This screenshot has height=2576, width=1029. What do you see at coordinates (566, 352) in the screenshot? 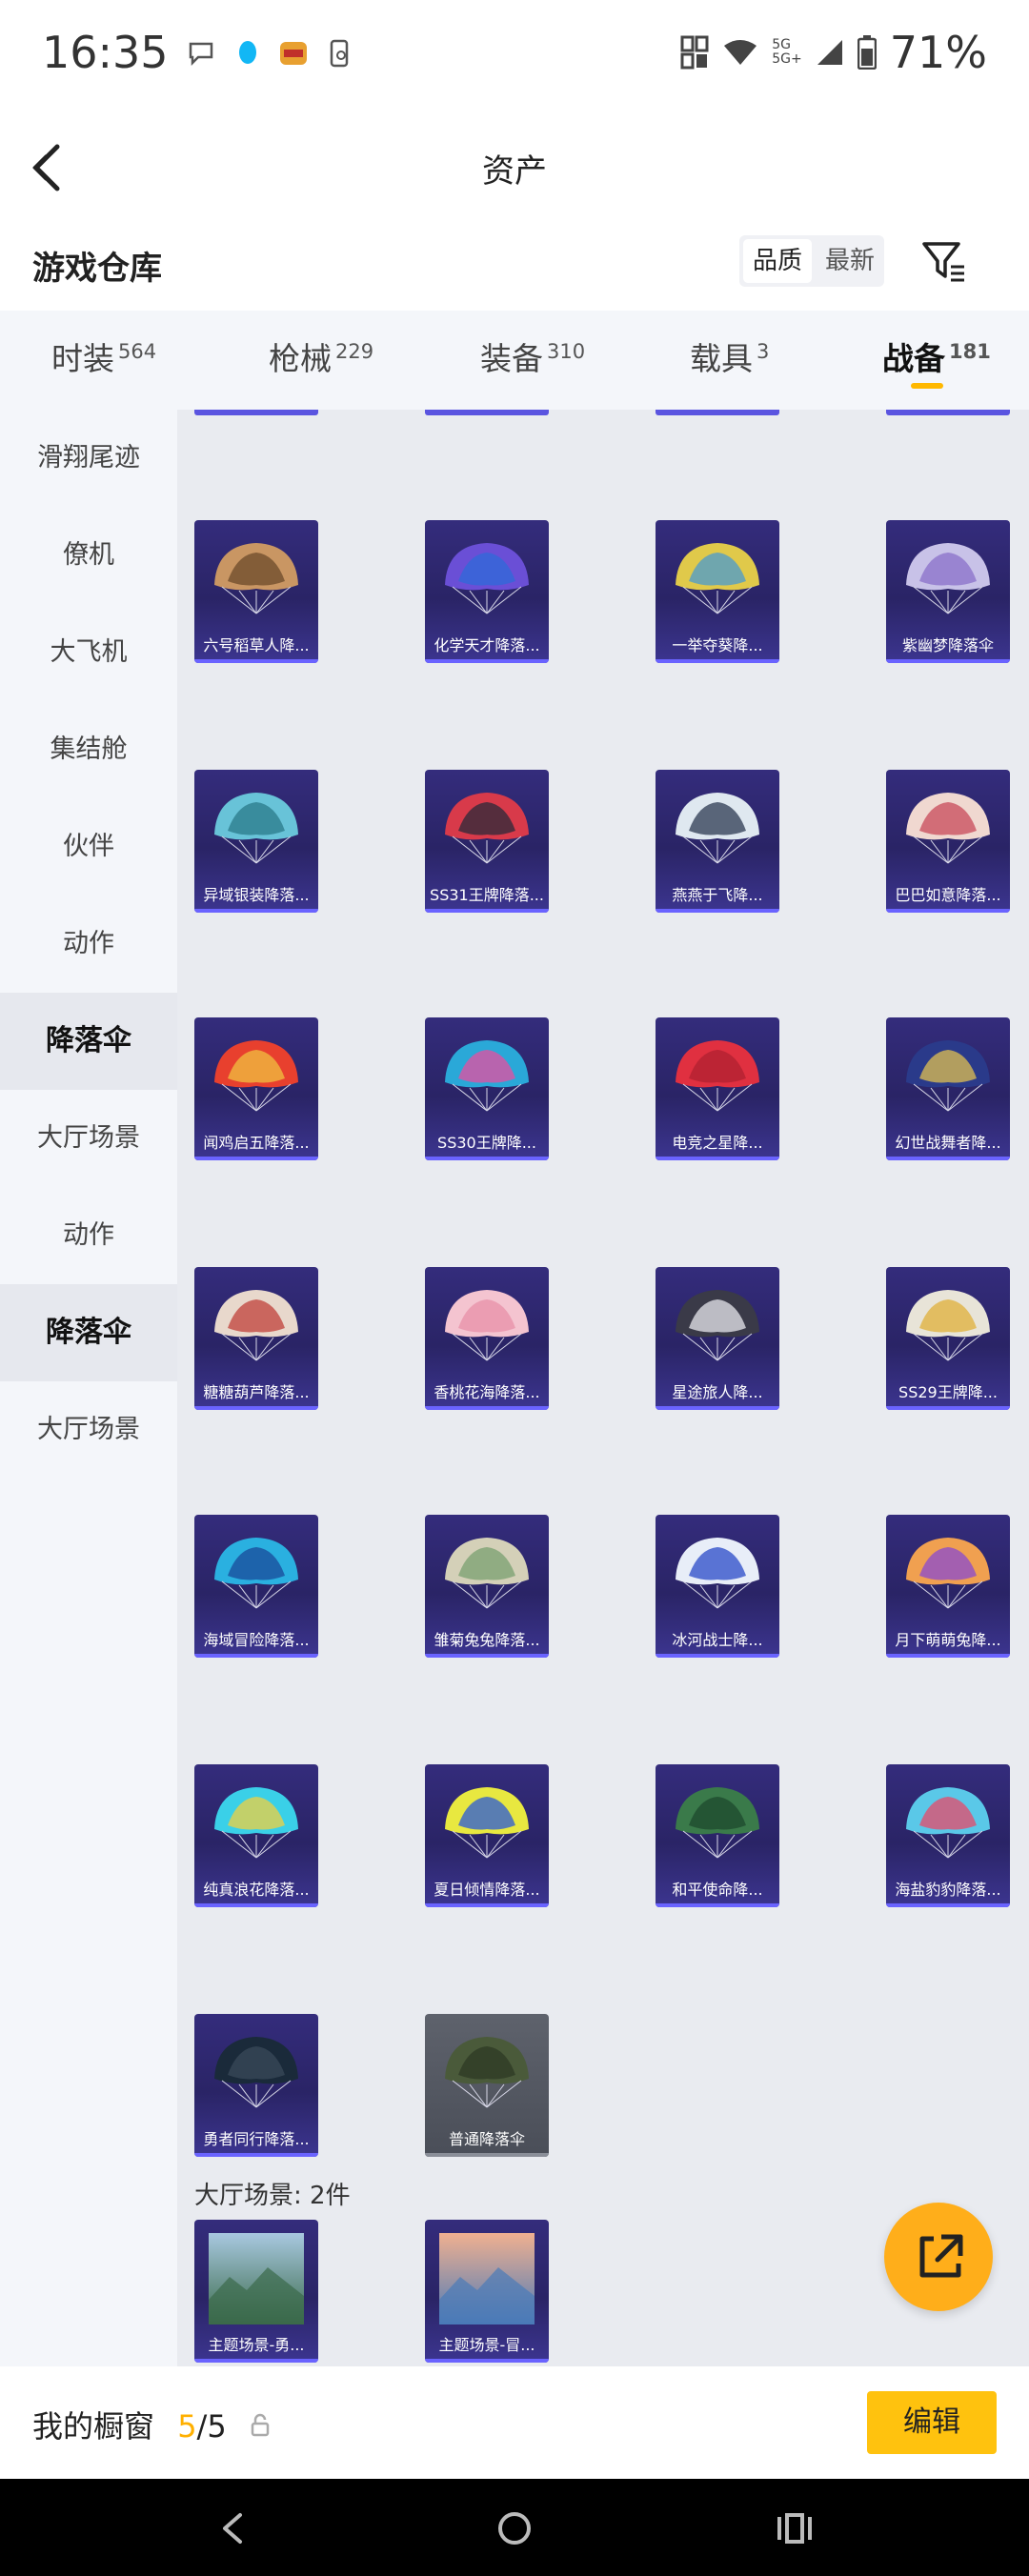
I see `tab-count: 310` at bounding box center [566, 352].